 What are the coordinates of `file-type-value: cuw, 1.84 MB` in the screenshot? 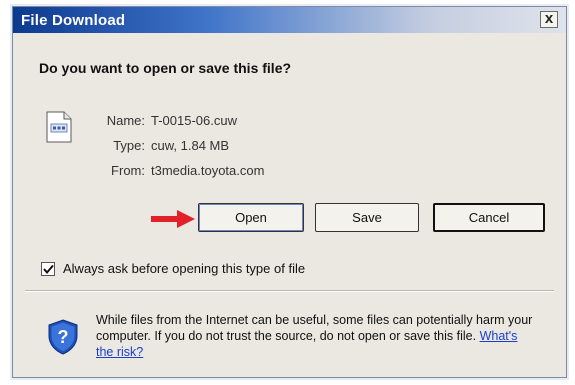 It's located at (190, 145).